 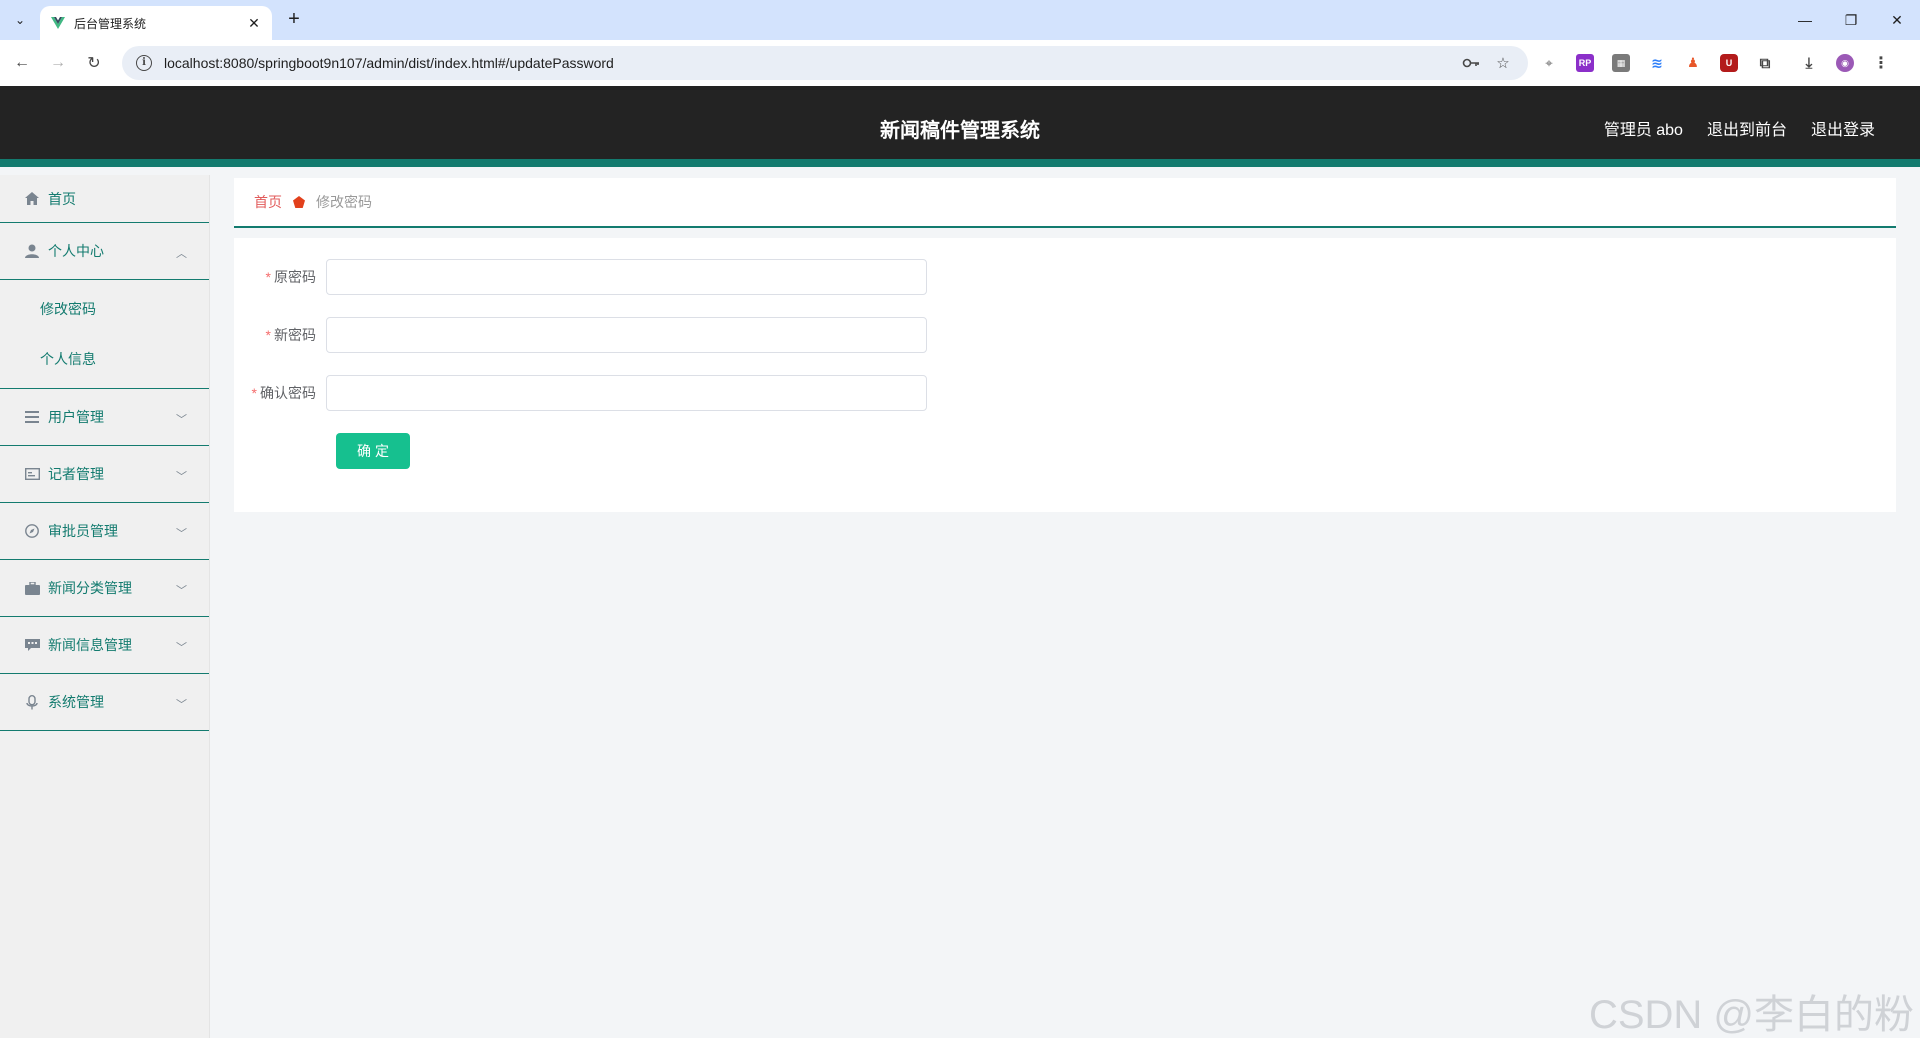 I want to click on header-actions: 管理员 abo 退出到前台 退出登录, so click(x=1727, y=128).